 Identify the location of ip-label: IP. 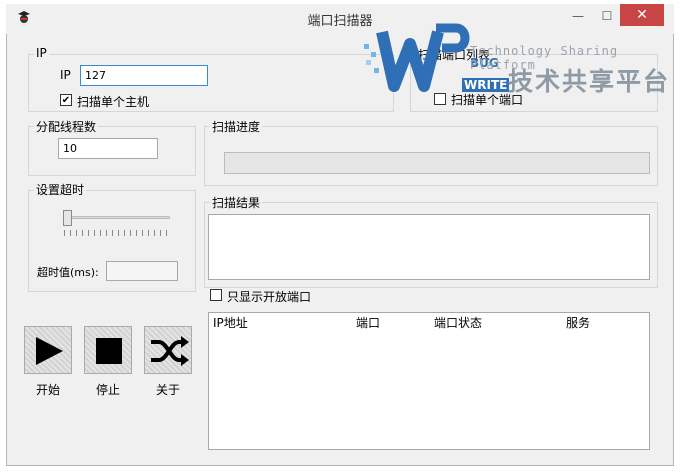
(65, 75).